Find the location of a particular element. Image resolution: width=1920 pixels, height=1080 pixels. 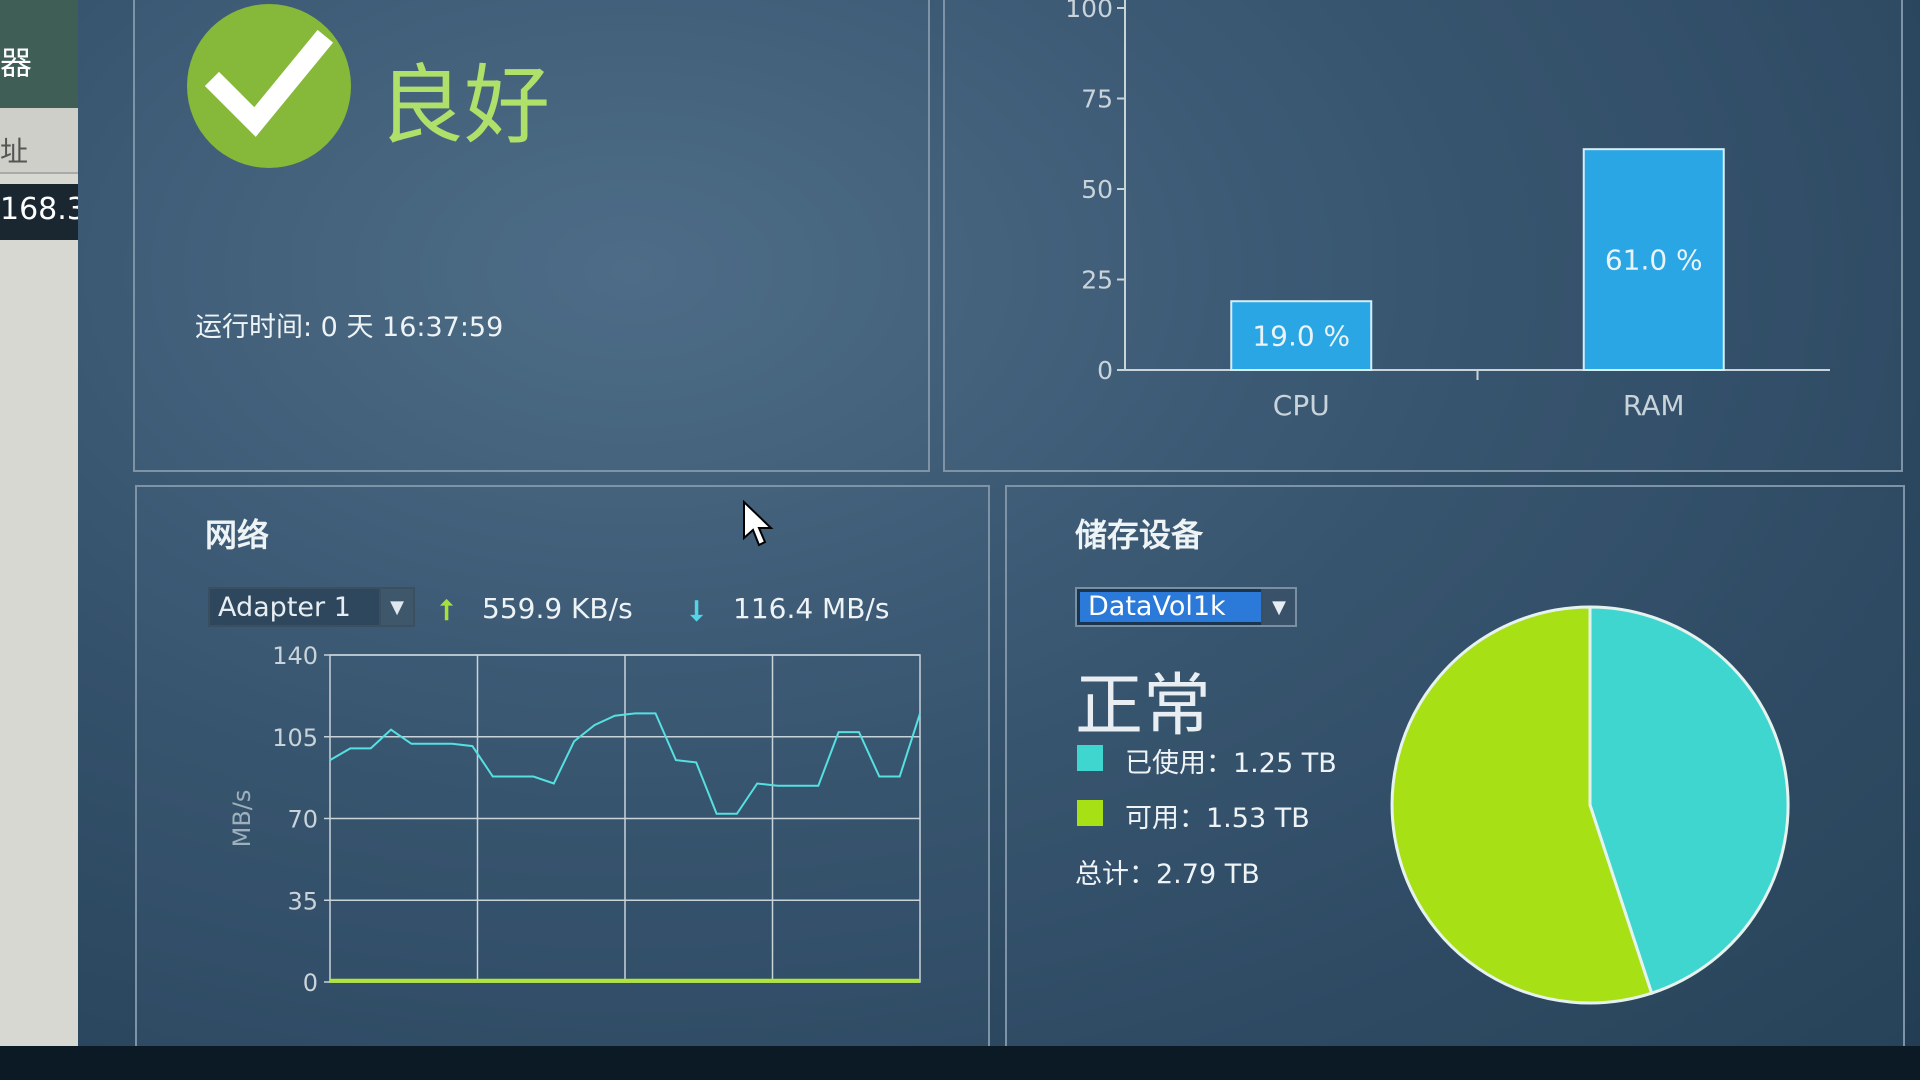

checkmark-icon is located at coordinates (269, 86).